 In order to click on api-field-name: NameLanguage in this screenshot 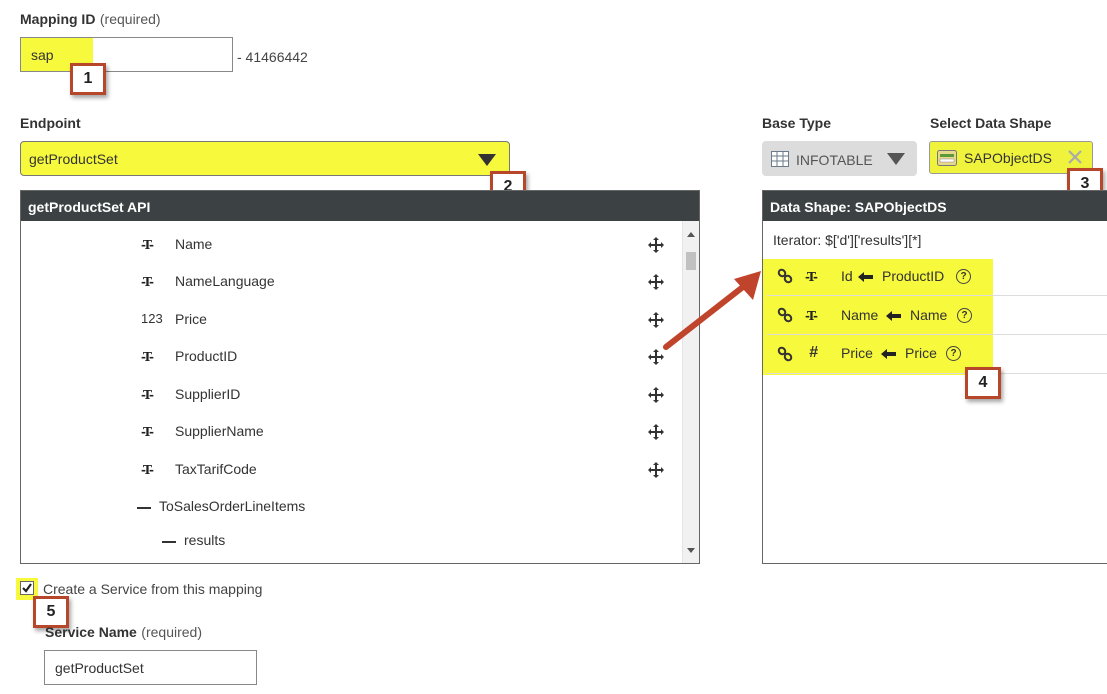, I will do `click(225, 281)`.